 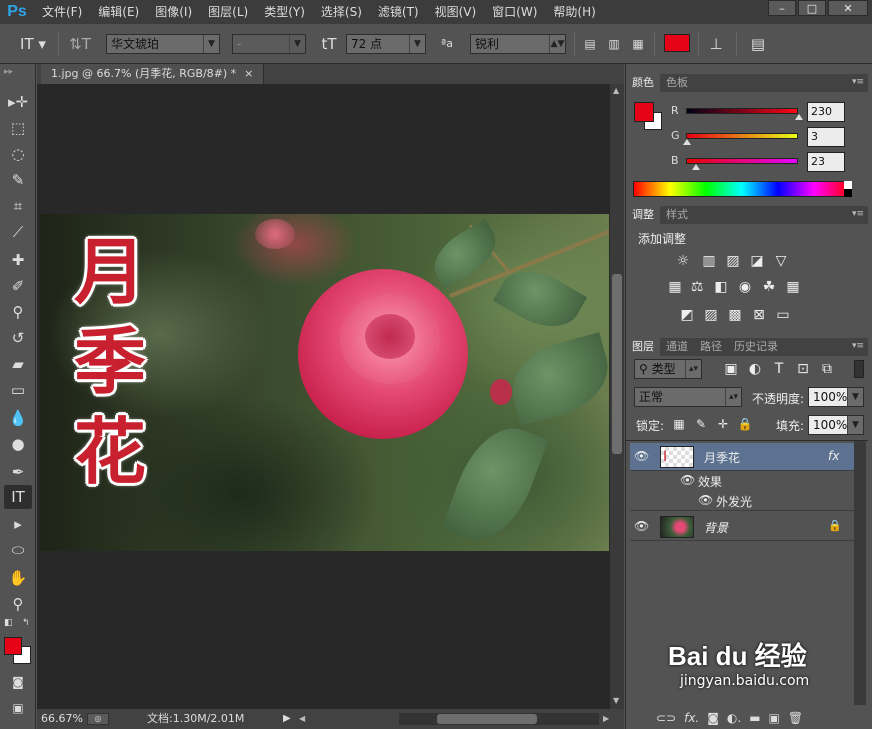 What do you see at coordinates (153, 74) in the screenshot?
I see `document-tab: 1.jpg @ 66.7% (月季花, RGB/8#) * ×` at bounding box center [153, 74].